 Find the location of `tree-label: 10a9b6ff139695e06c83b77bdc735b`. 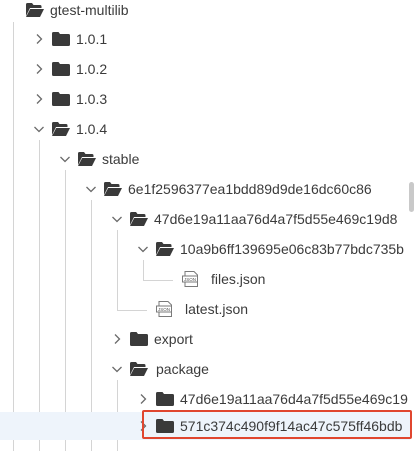

tree-label: 10a9b6ff139695e06c83b77bdc735b is located at coordinates (292, 249).